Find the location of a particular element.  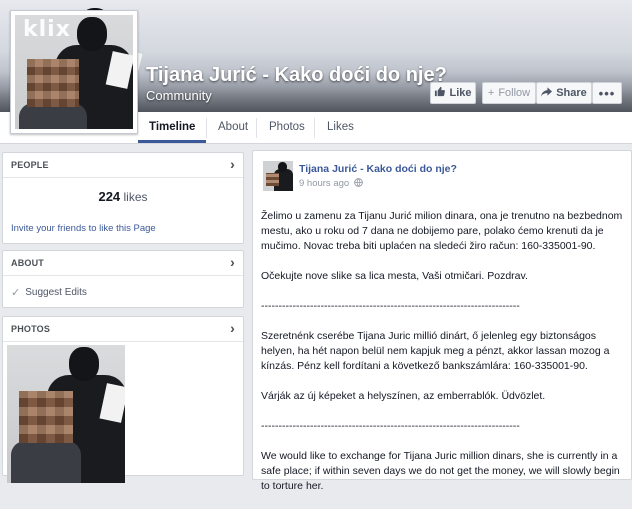

like-button: Like is located at coordinates (453, 93).